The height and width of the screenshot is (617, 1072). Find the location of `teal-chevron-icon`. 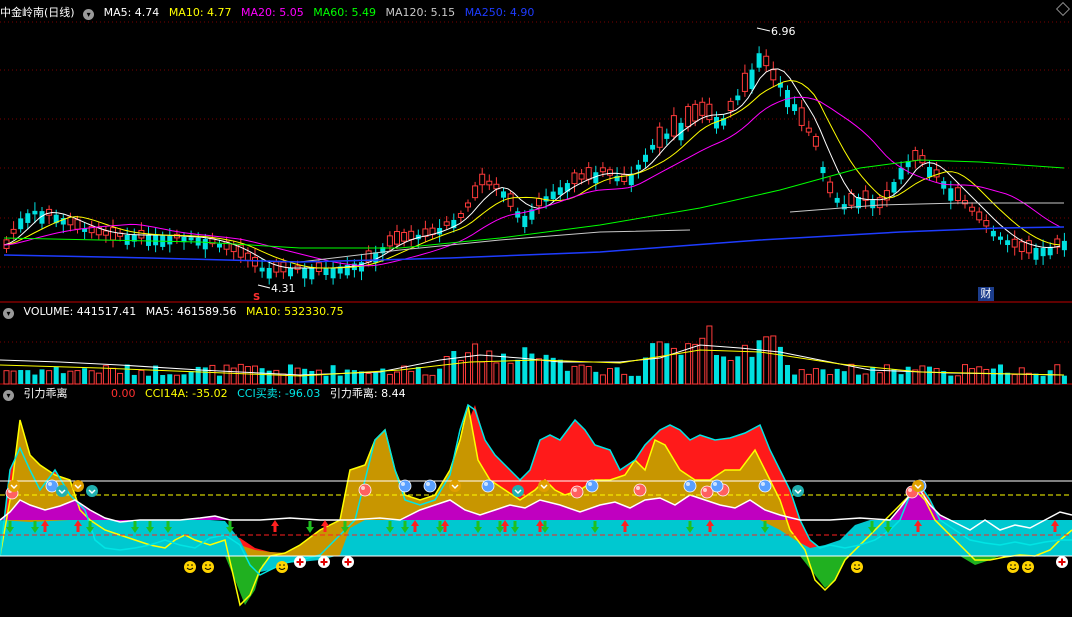

teal-chevron-icon is located at coordinates (798, 491).